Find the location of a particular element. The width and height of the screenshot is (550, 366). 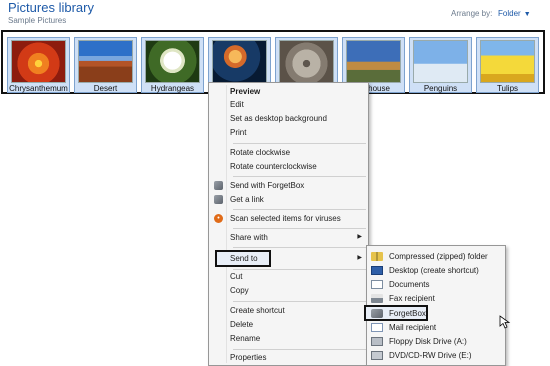

chrysanthemum-image is located at coordinates (38, 61).